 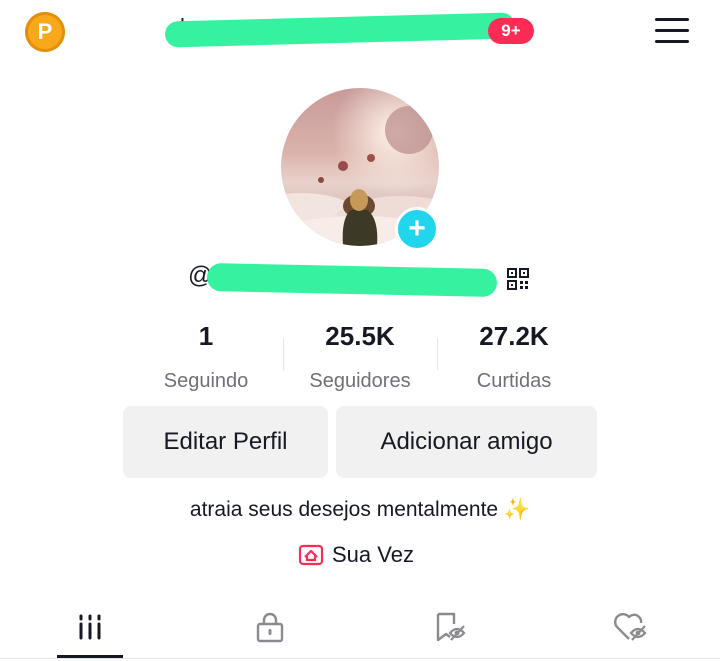 What do you see at coordinates (511, 31) in the screenshot?
I see `notification-badge: 9+` at bounding box center [511, 31].